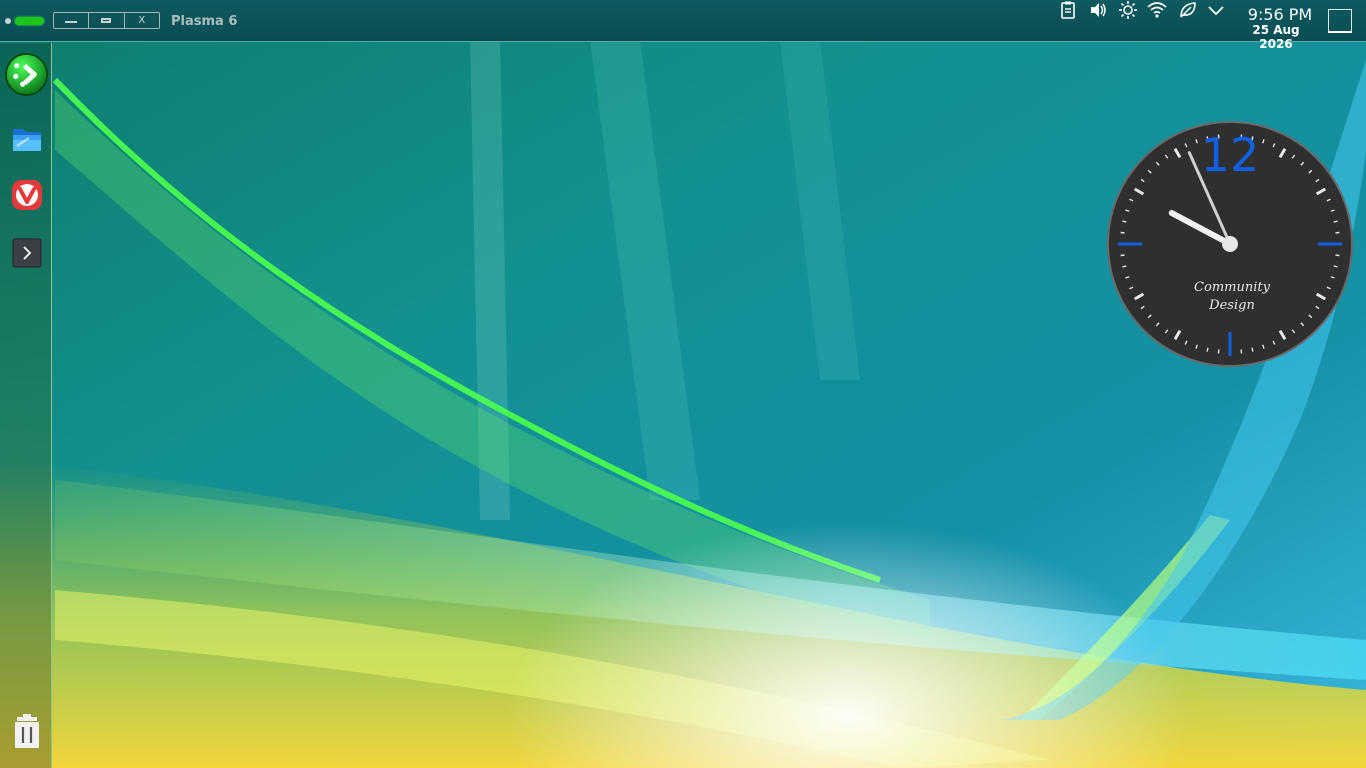  I want to click on minimize-button, so click(71, 20).